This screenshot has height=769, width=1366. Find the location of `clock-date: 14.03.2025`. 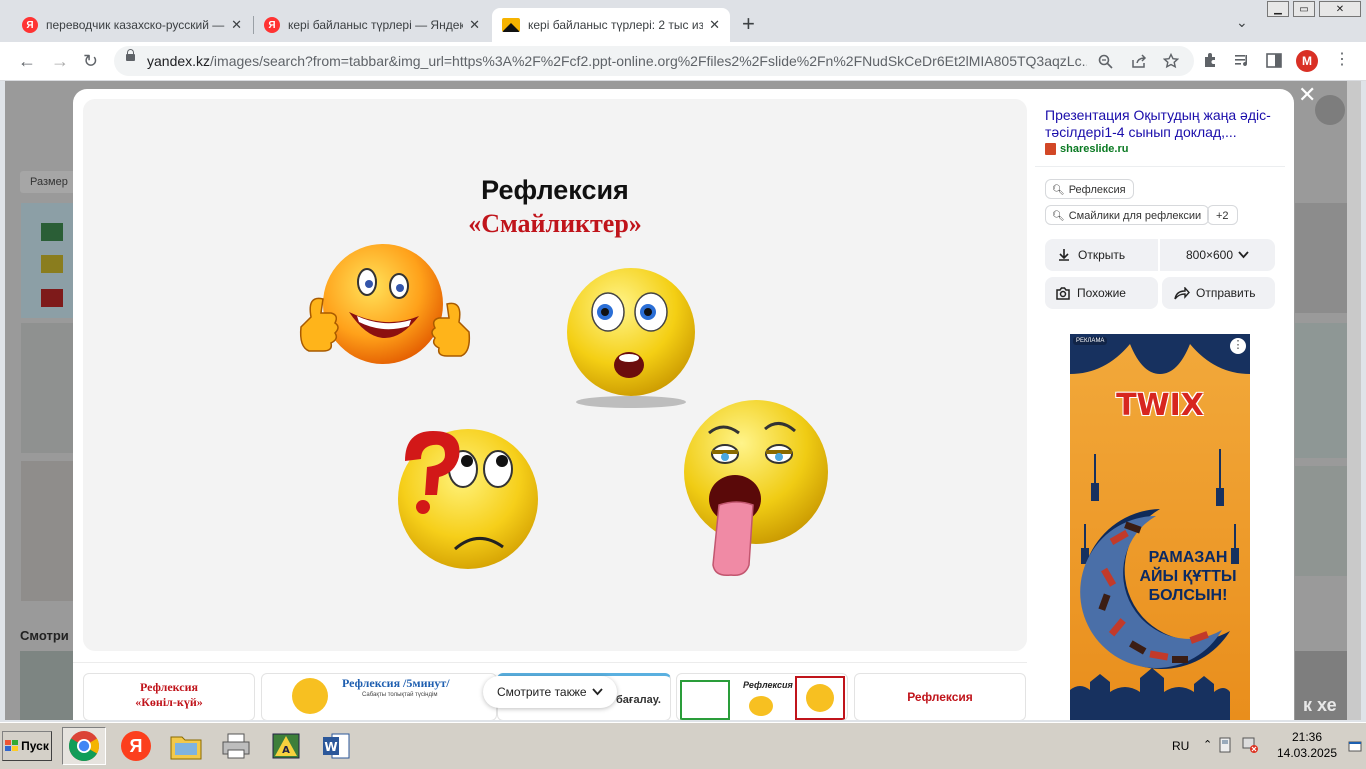

clock-date: 14.03.2025 is located at coordinates (1307, 753).